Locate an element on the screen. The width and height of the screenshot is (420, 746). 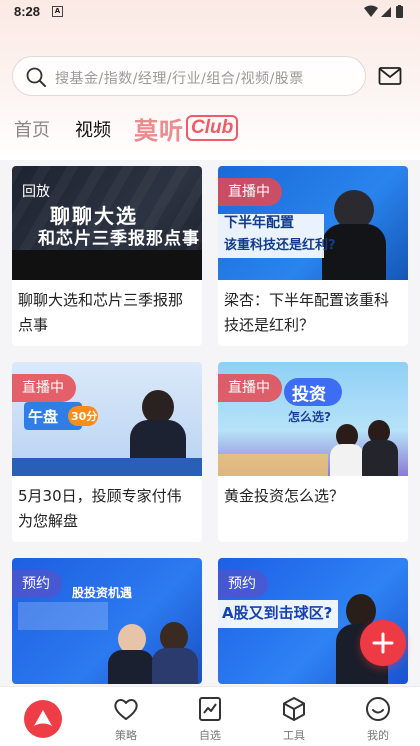
card-title: 黄金投资怎么选？ is located at coordinates (284, 496).